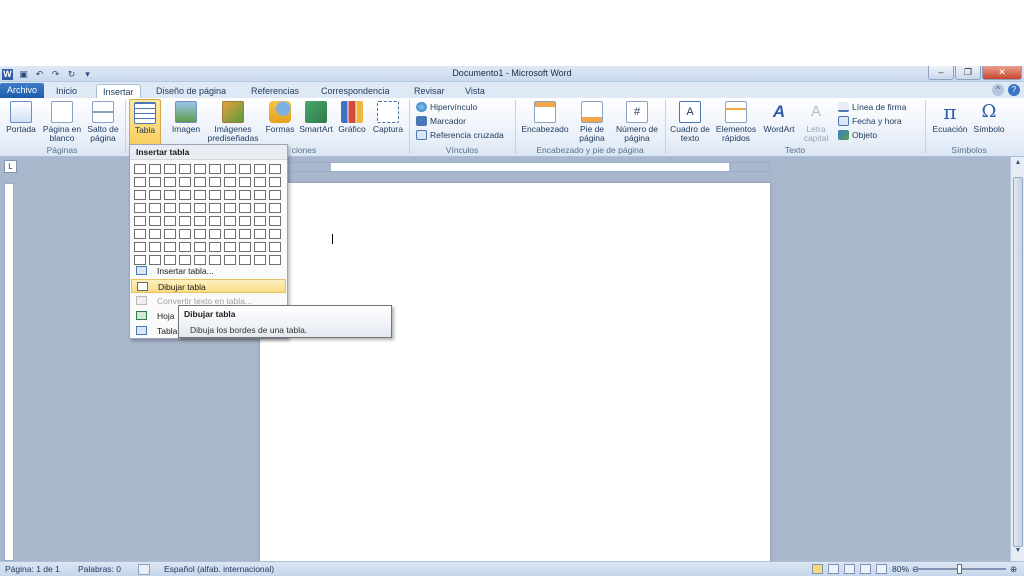  I want to click on imagenes-prediseñadas-button: Imágenes prediseñadas, so click(233, 122).